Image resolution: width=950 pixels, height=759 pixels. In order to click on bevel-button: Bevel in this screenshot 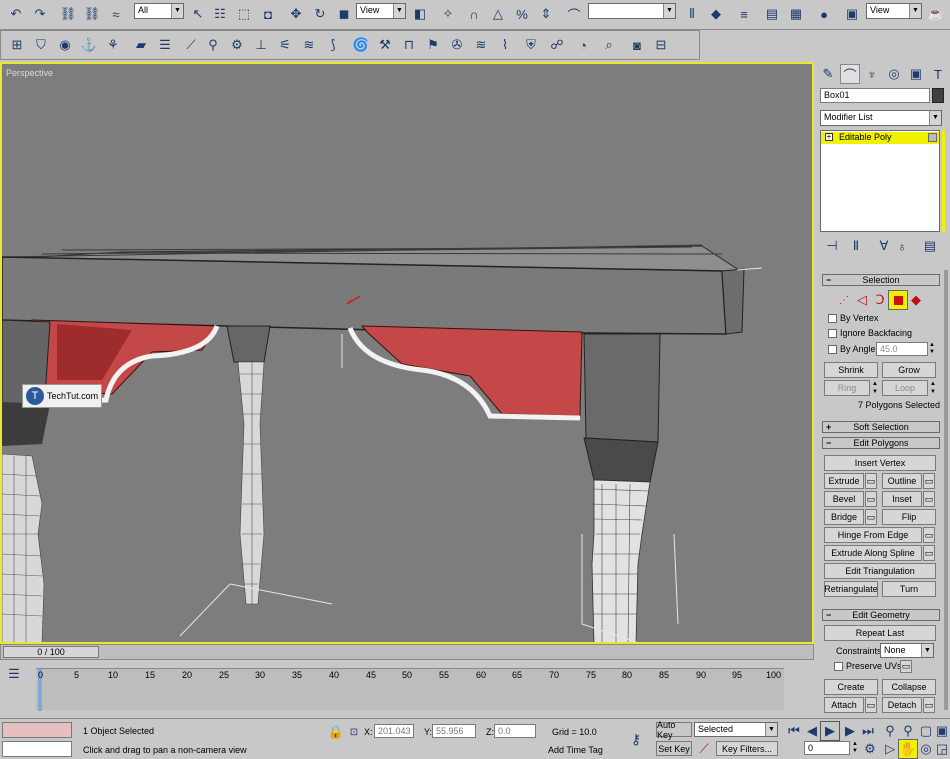, I will do `click(844, 499)`.